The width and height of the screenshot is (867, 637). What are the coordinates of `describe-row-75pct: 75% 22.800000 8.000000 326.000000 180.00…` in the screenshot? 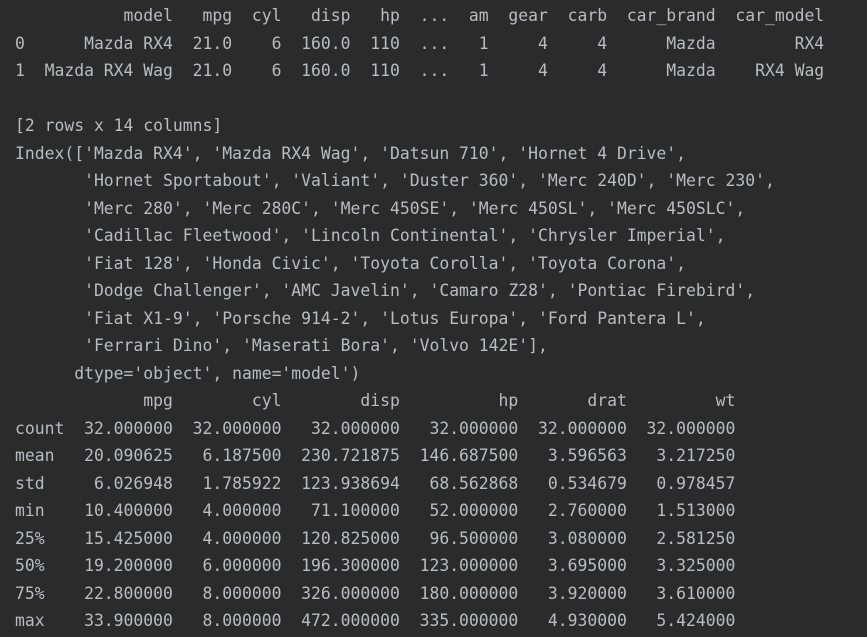 It's located at (375, 593).